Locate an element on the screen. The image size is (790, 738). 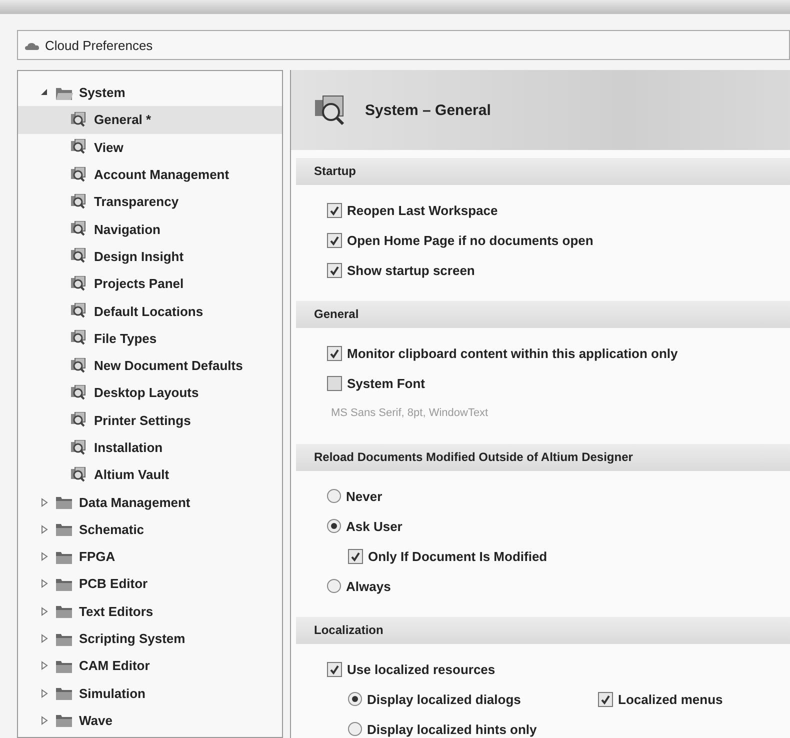
tree-item: Transparency is located at coordinates (150, 202).